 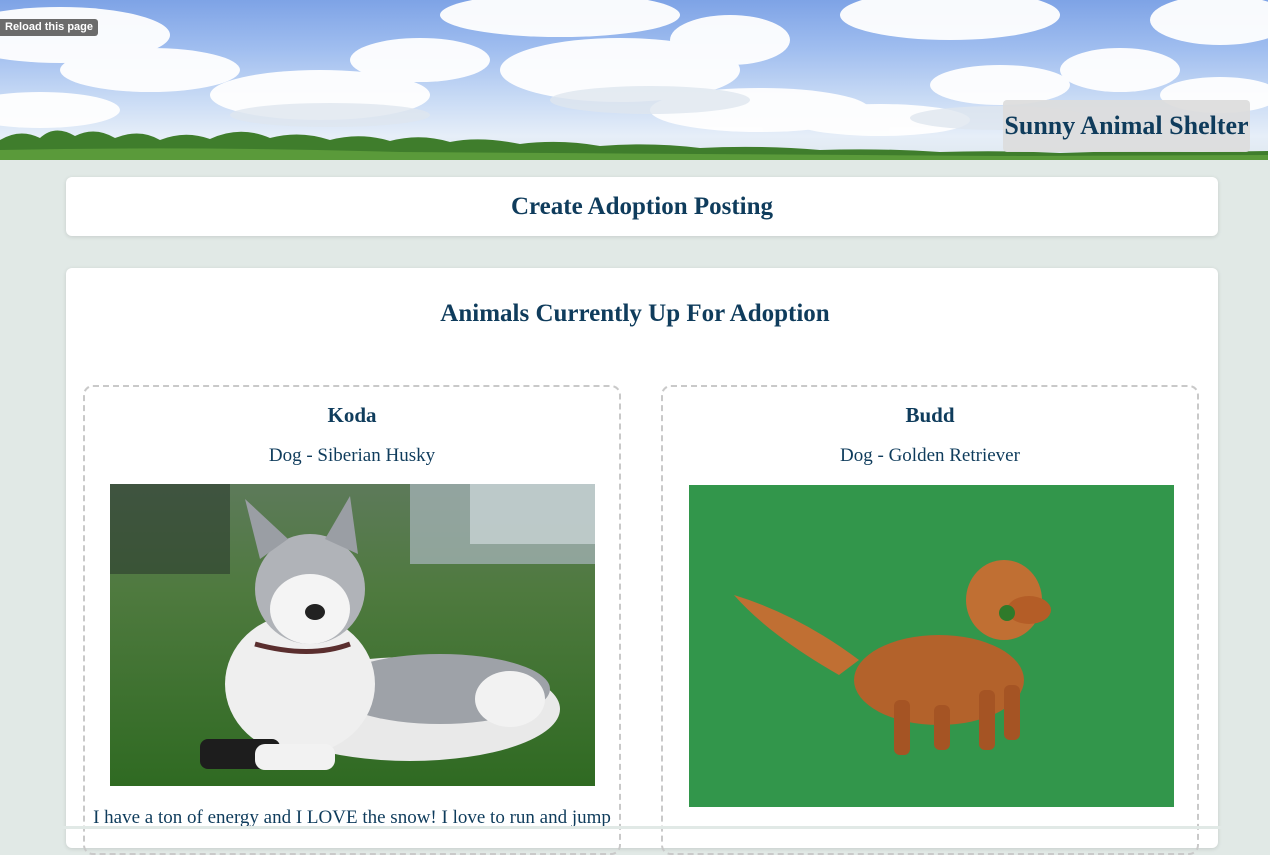 What do you see at coordinates (352, 415) in the screenshot?
I see `animal-name: Koda` at bounding box center [352, 415].